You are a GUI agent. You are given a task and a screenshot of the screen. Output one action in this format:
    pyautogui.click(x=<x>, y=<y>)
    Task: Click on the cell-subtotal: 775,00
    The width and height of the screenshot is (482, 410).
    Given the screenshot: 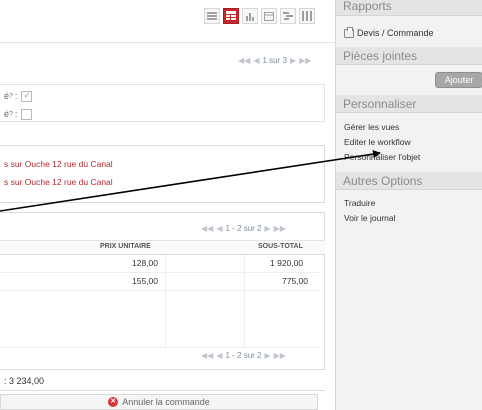 What is the action you would take?
    pyautogui.click(x=295, y=281)
    